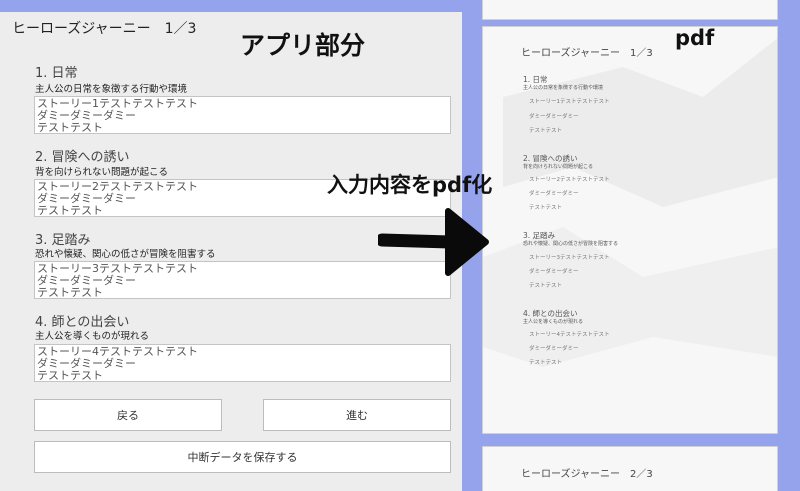 The width and height of the screenshot is (800, 491). What do you see at coordinates (569, 102) in the screenshot?
I see `pdf-section-line: ストーリー1テストテストテスト` at bounding box center [569, 102].